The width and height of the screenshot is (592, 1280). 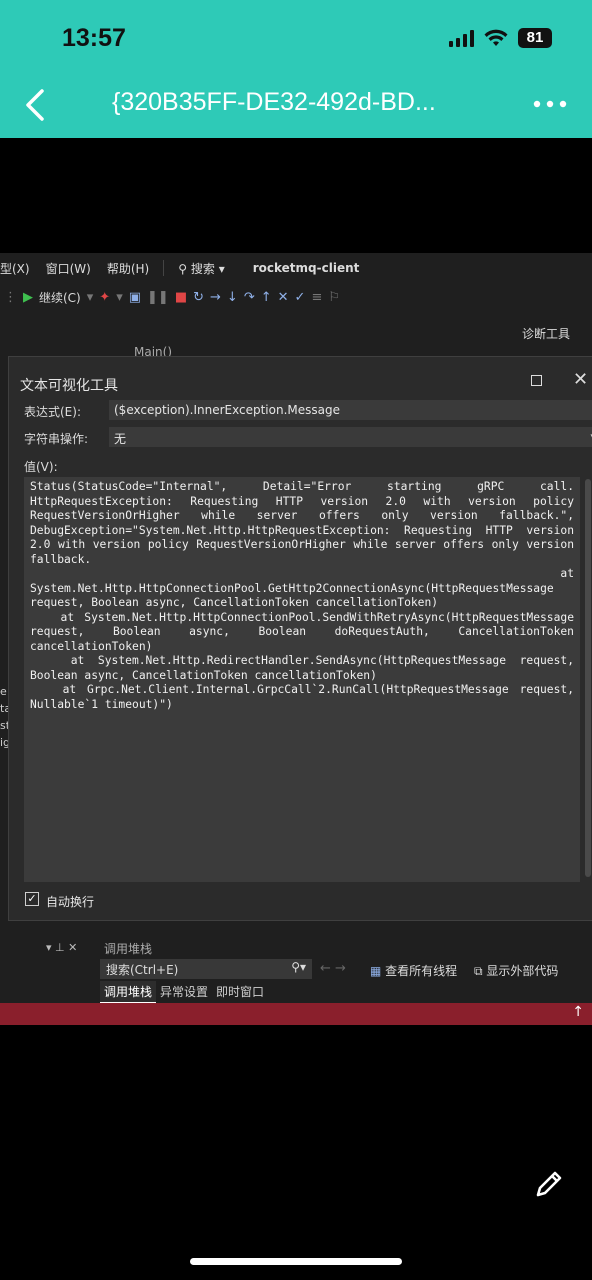 What do you see at coordinates (120, 439) in the screenshot?
I see `string-operation-value: 无` at bounding box center [120, 439].